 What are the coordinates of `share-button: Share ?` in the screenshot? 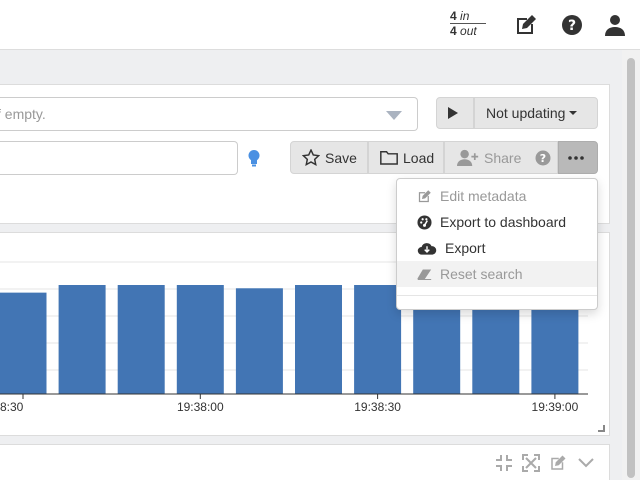 It's located at (501, 157).